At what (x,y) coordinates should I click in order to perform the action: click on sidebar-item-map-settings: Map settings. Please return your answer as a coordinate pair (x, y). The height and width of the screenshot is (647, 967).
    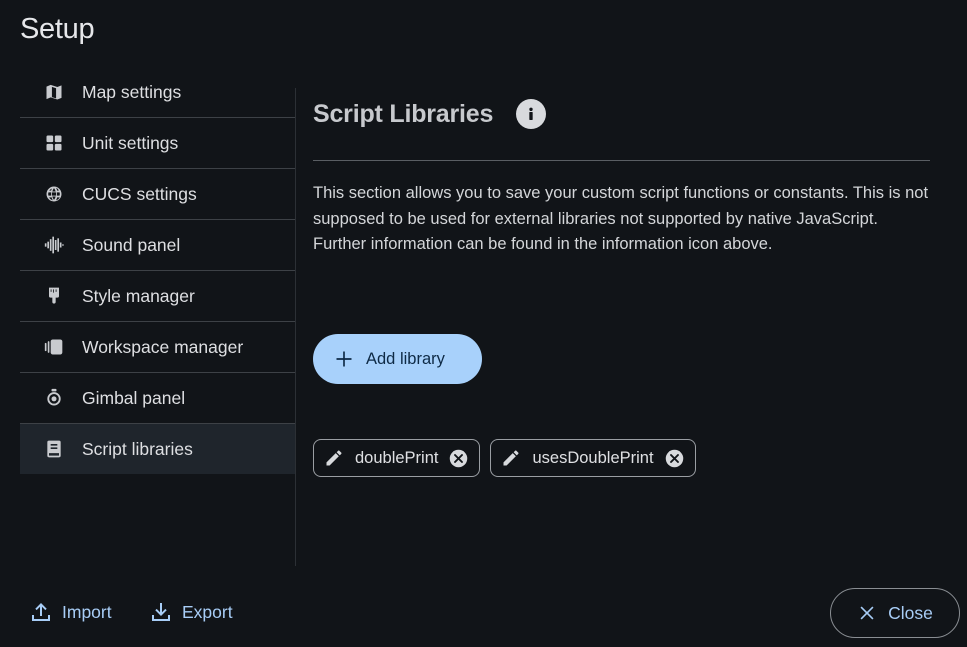
    Looking at the image, I should click on (157, 92).